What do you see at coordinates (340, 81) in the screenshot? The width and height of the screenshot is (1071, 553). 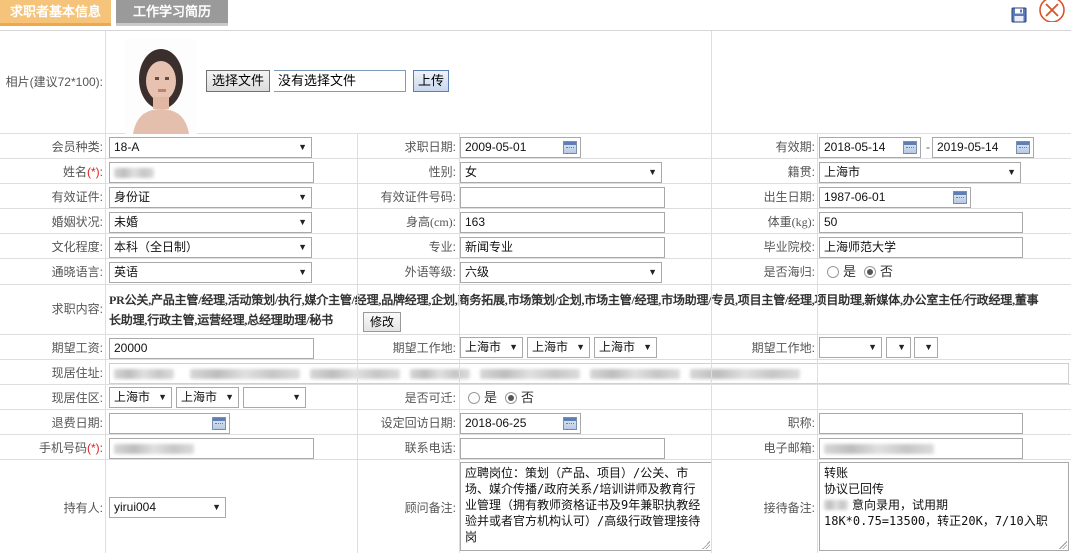 I see `file-name-text: 没有选择文件` at bounding box center [340, 81].